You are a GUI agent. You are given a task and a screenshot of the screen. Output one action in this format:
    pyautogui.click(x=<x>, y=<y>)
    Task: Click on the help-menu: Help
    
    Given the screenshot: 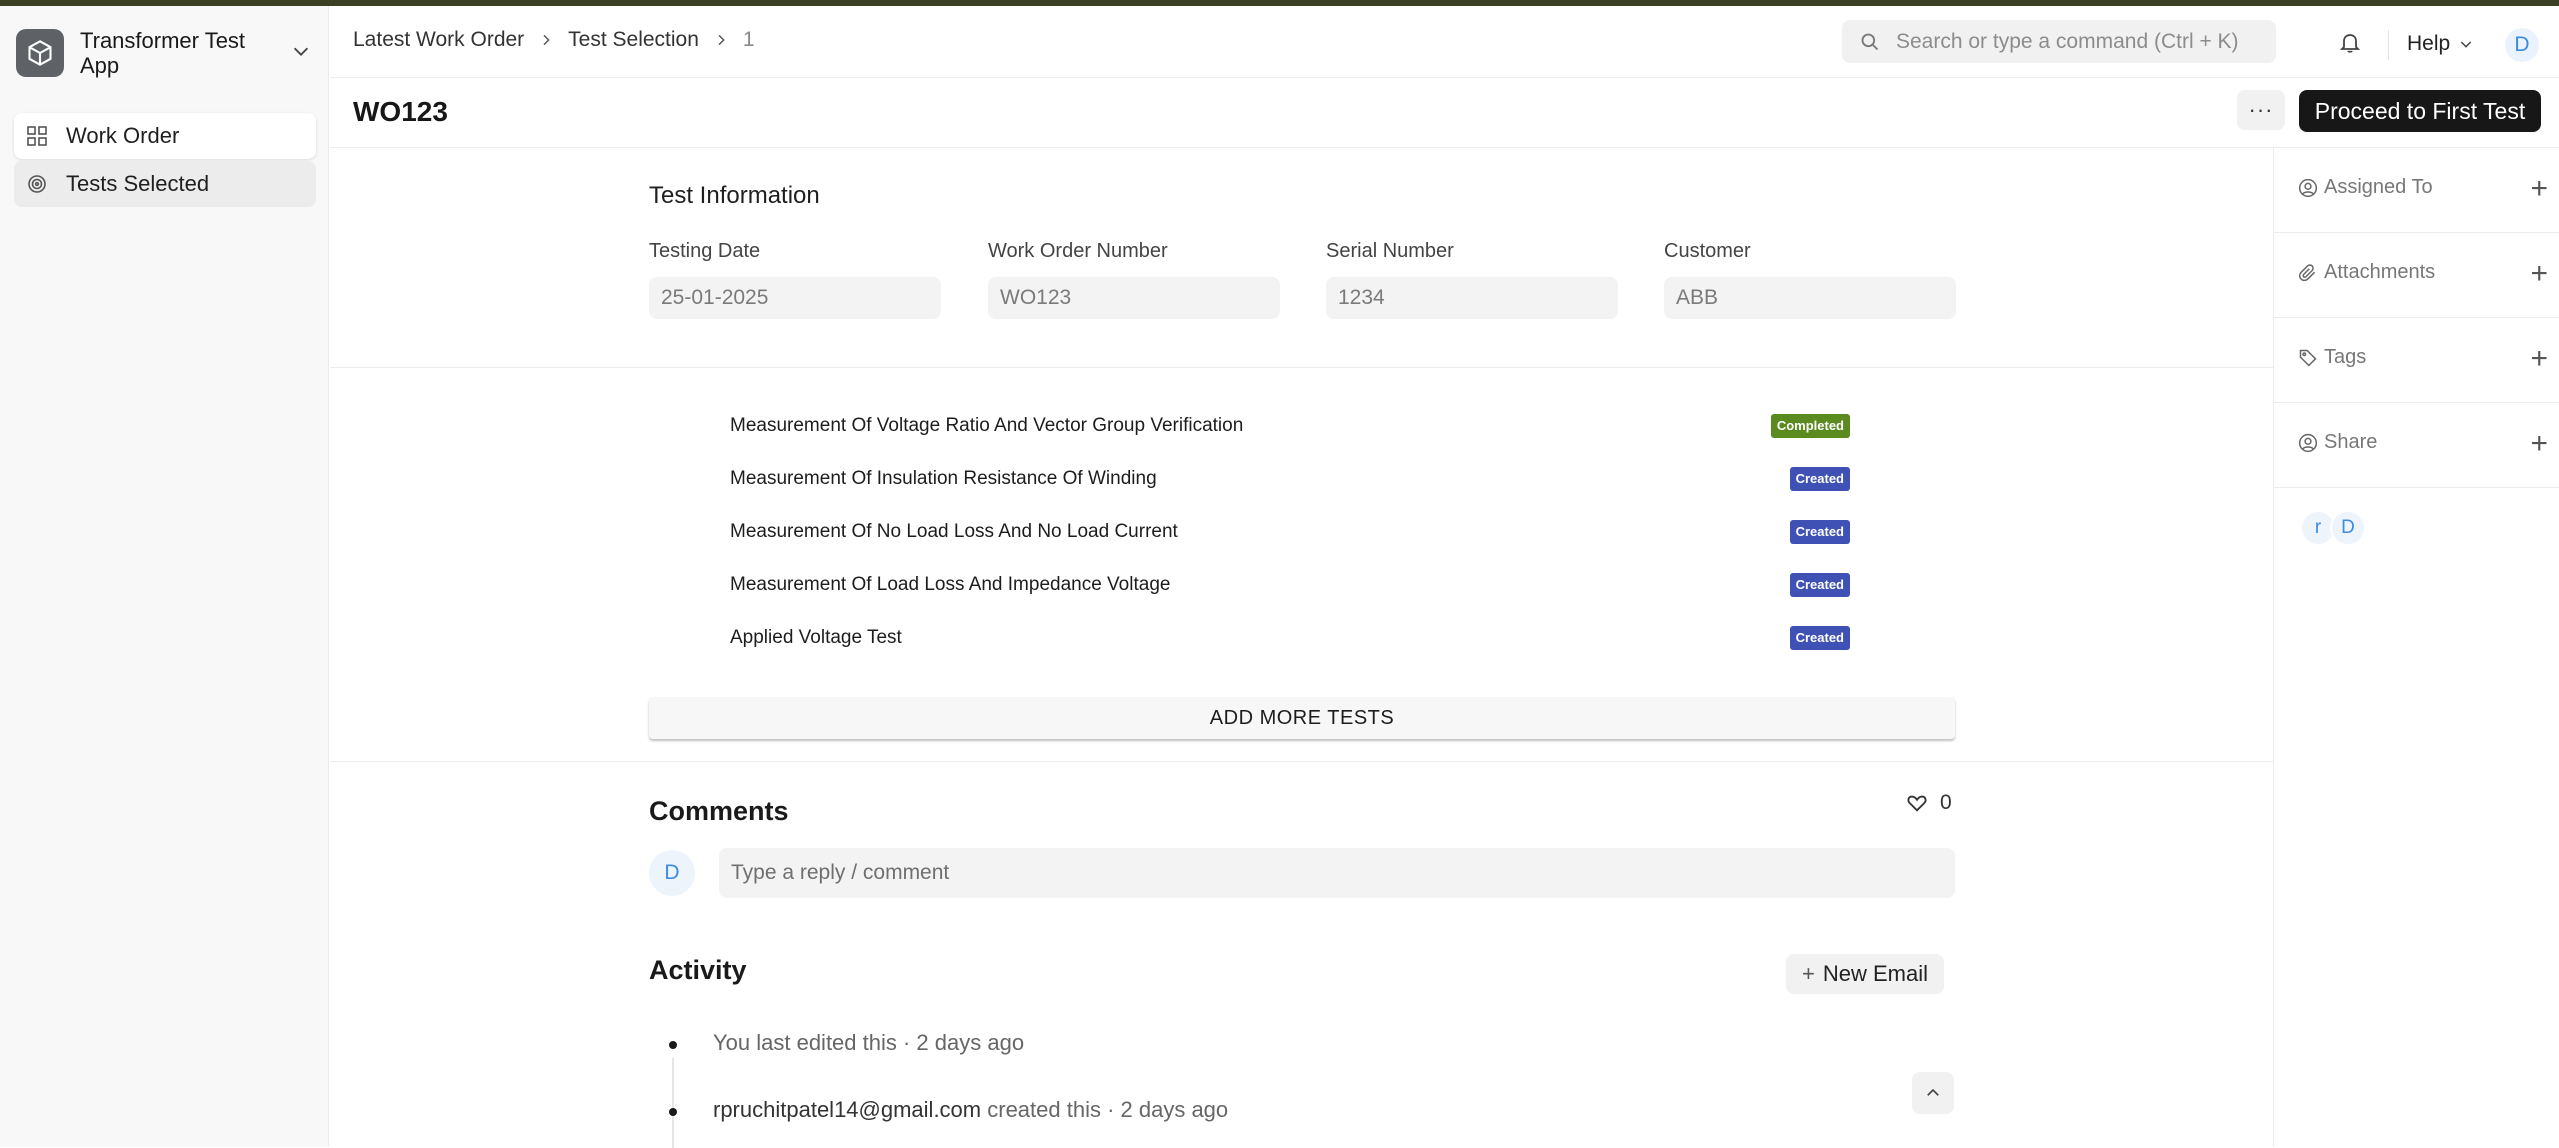 What is the action you would take?
    pyautogui.click(x=2440, y=44)
    